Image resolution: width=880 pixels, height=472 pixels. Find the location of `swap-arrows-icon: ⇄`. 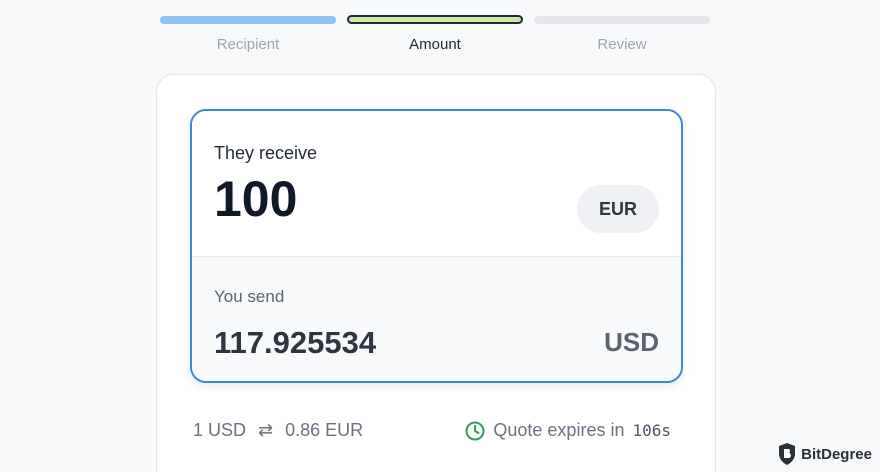

swap-arrows-icon: ⇄ is located at coordinates (266, 430).